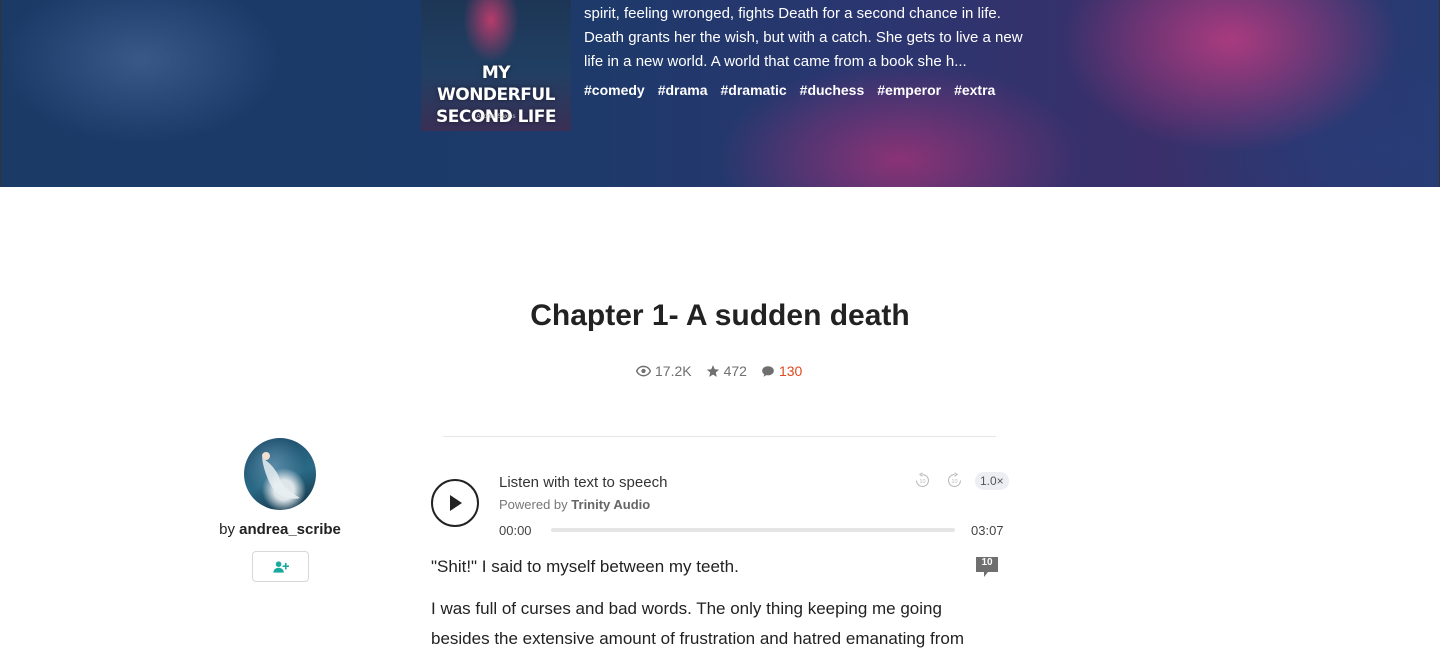 The height and width of the screenshot is (652, 1440). I want to click on tts-current-time: 00:00, so click(515, 530).